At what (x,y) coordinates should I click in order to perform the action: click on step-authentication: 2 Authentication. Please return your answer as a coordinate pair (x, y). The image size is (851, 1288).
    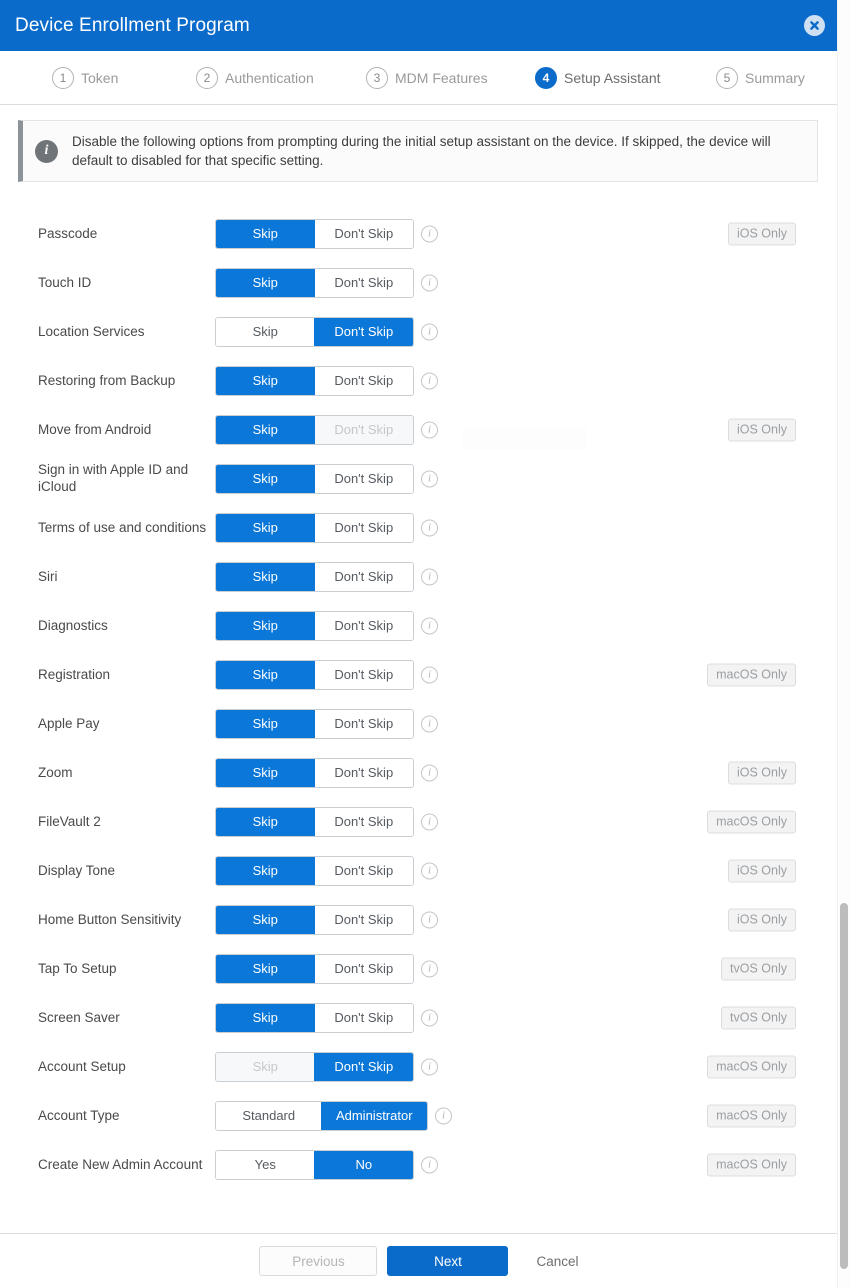
    Looking at the image, I should click on (255, 78).